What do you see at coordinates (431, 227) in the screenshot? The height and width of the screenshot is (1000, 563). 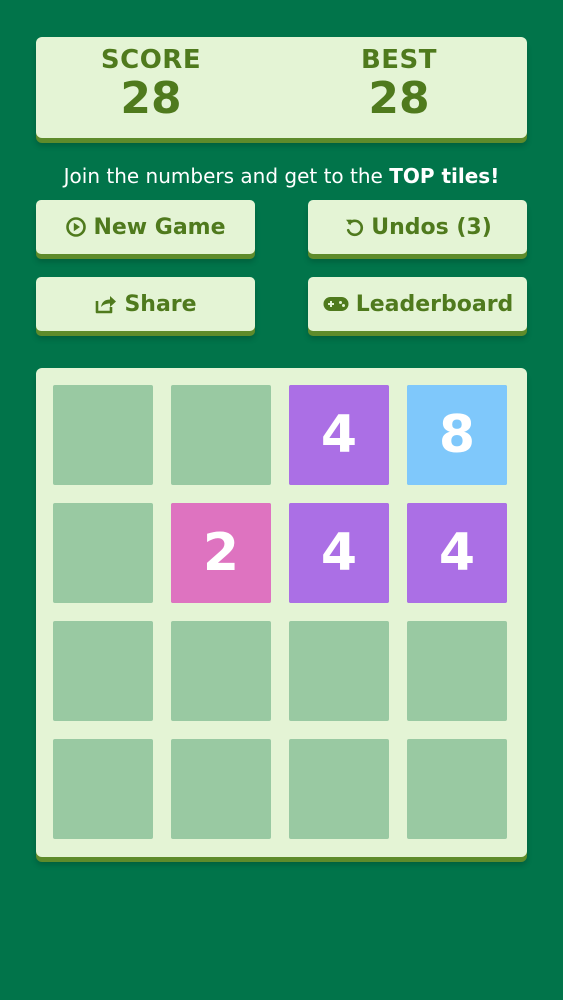 I see `undo-label: Undos (3)` at bounding box center [431, 227].